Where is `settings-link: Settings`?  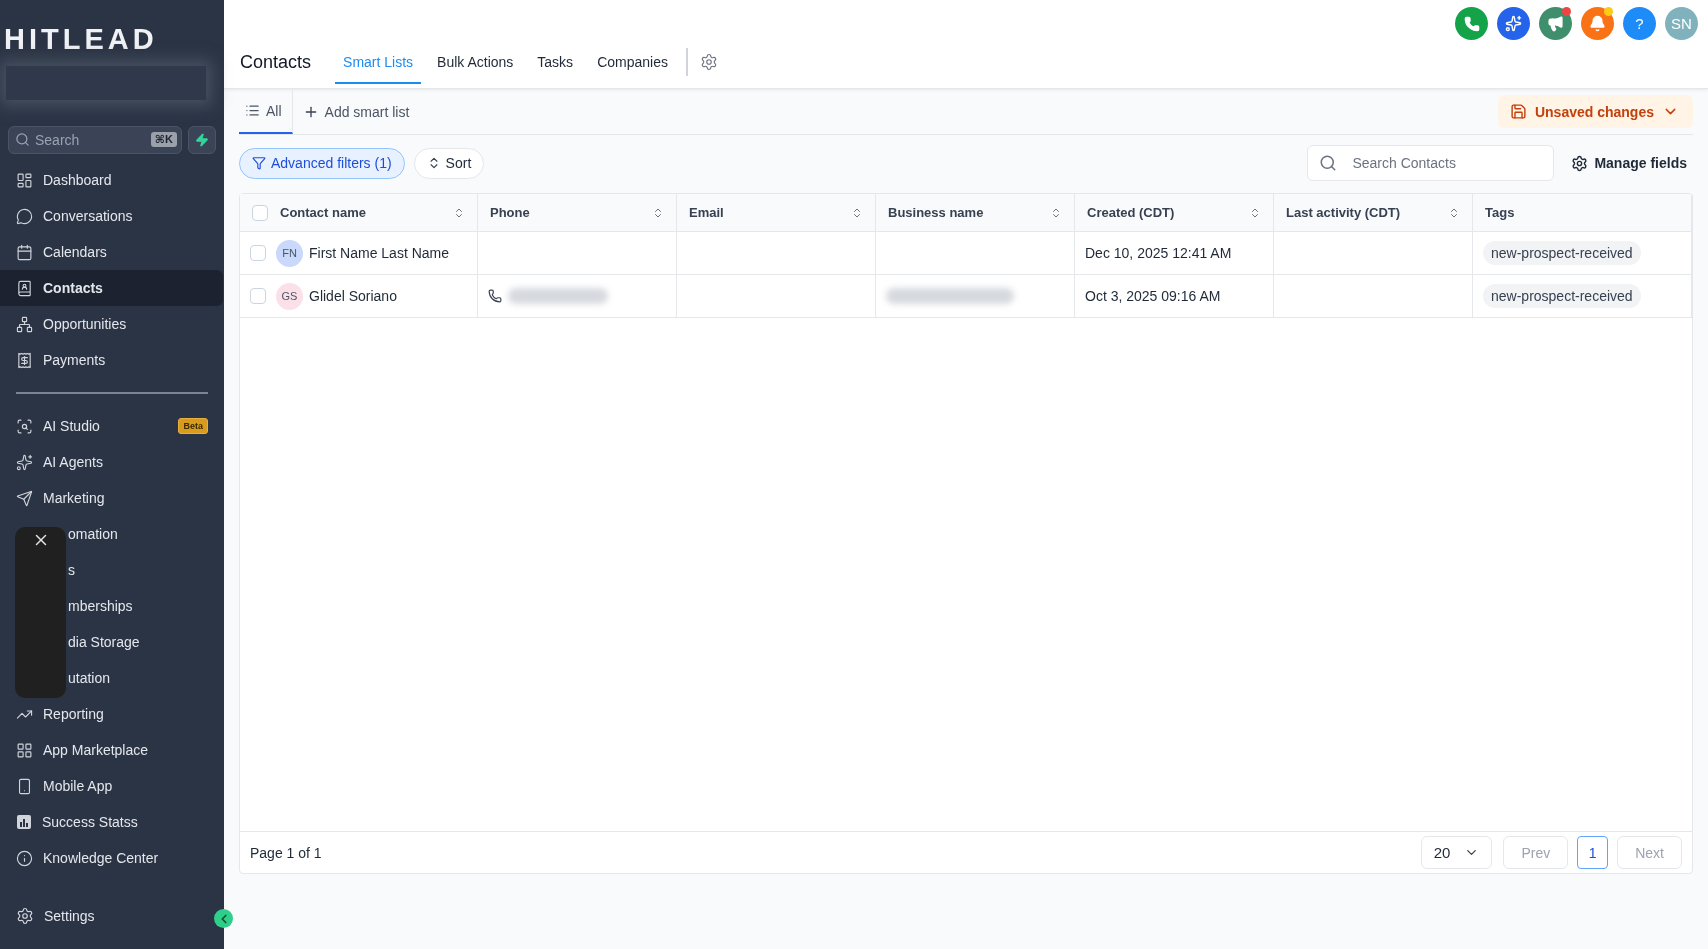
settings-link: Settings is located at coordinates (97, 916).